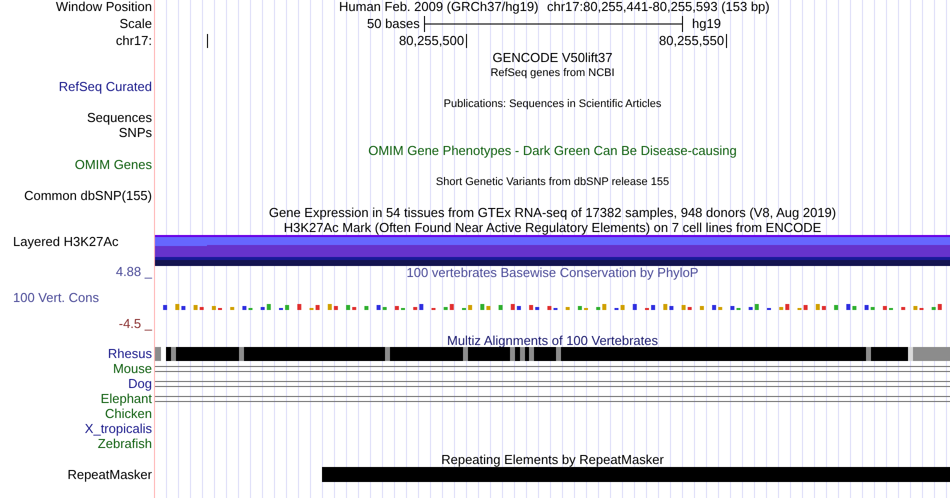  I want to click on track-label: Common dbSNP(155), so click(88, 196).